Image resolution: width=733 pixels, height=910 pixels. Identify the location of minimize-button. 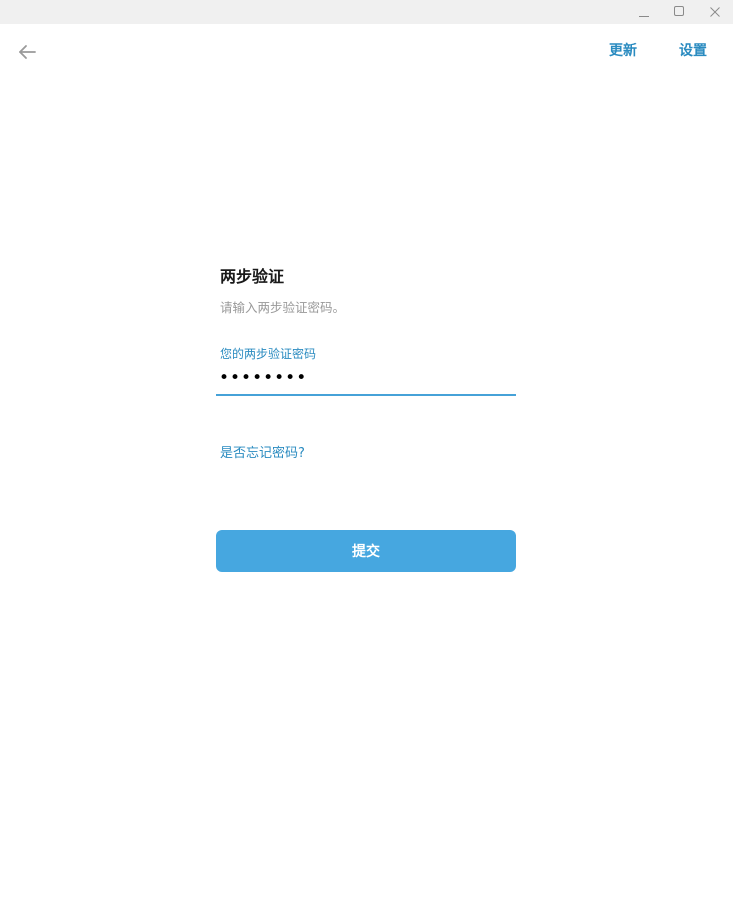
(644, 12).